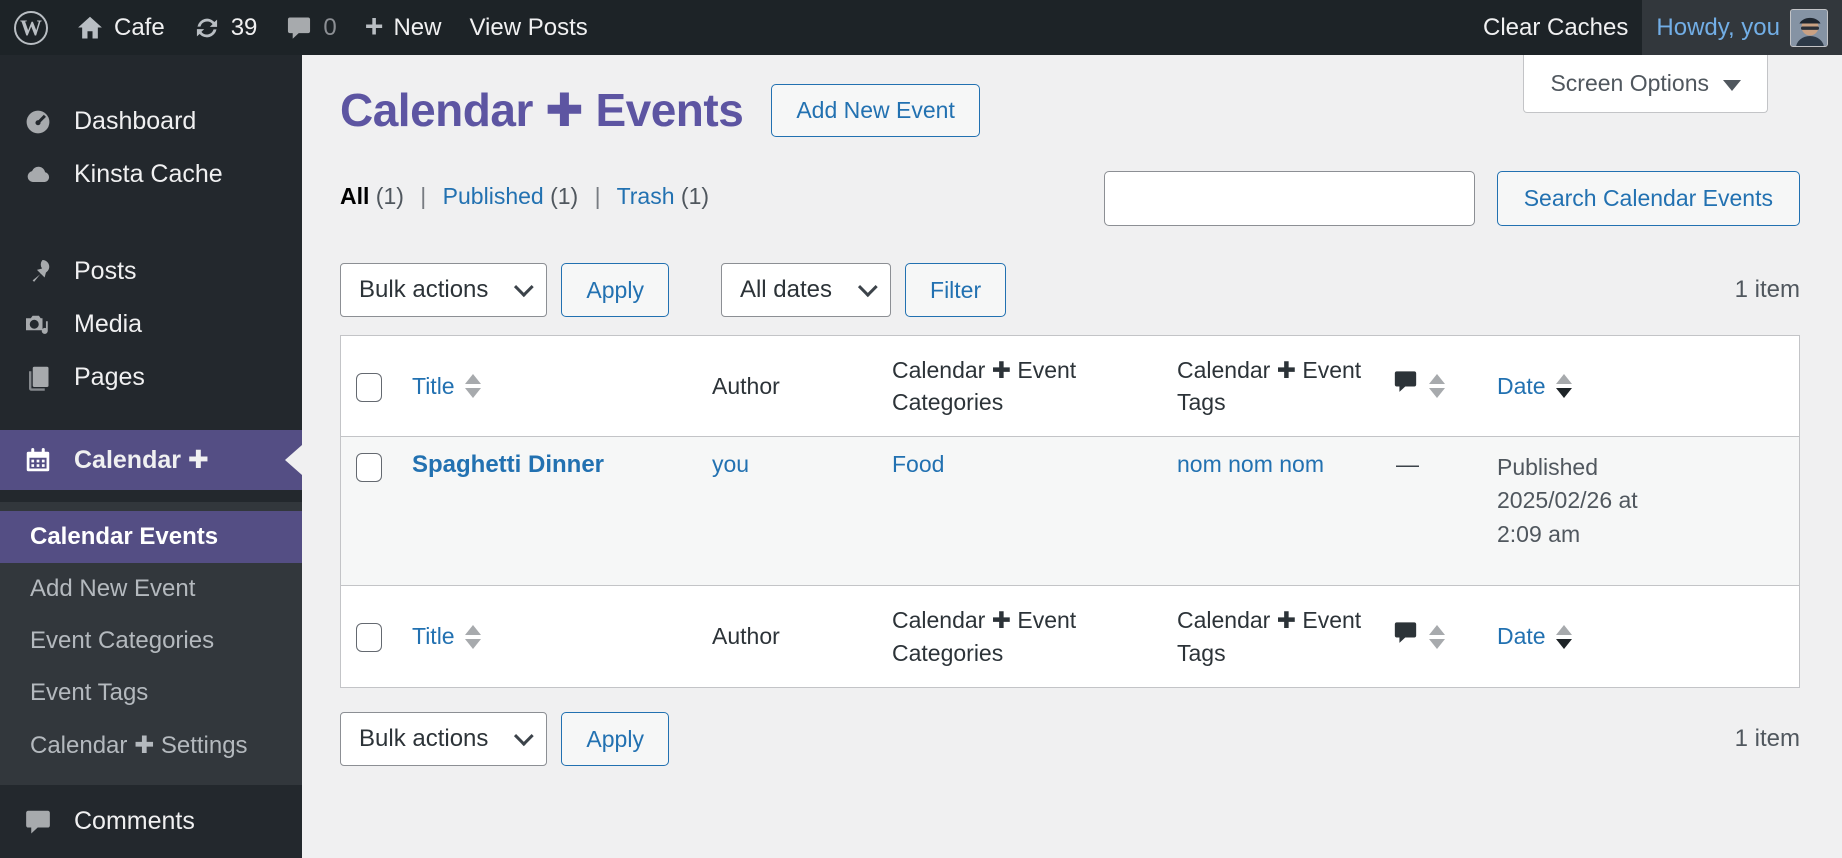  I want to click on updates-count: 39, so click(244, 27).